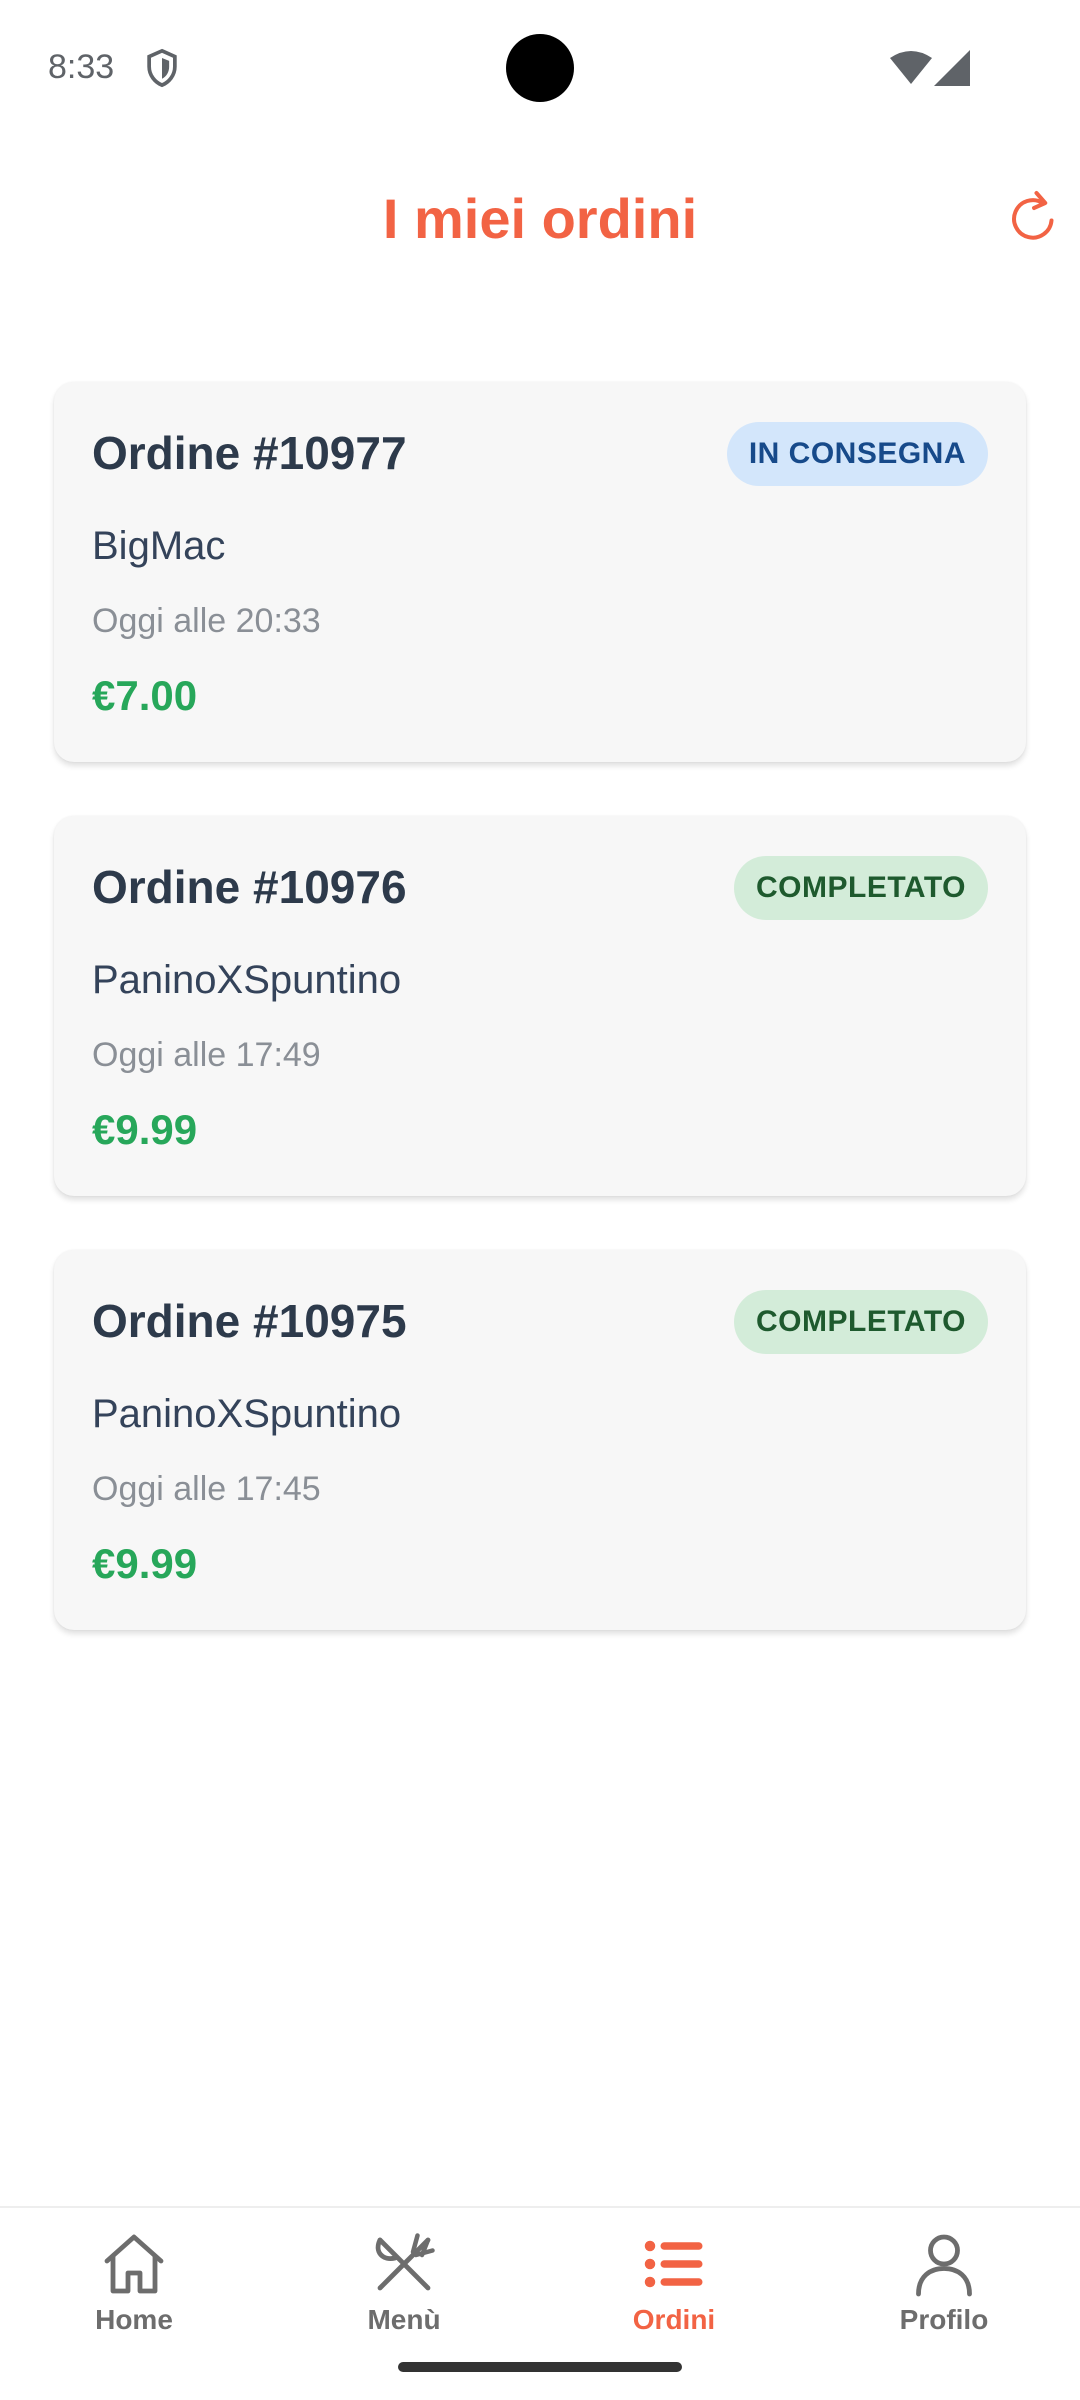  I want to click on page-title: I miei ordini, so click(540, 218).